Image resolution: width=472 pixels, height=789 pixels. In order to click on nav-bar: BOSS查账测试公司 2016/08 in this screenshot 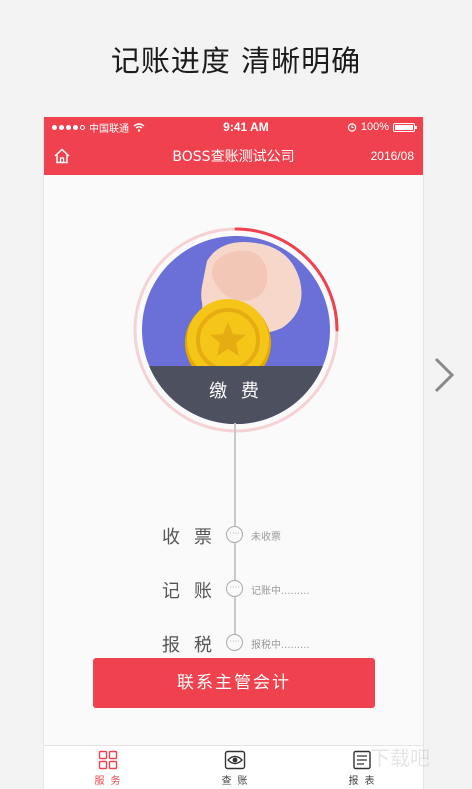, I will do `click(233, 156)`.